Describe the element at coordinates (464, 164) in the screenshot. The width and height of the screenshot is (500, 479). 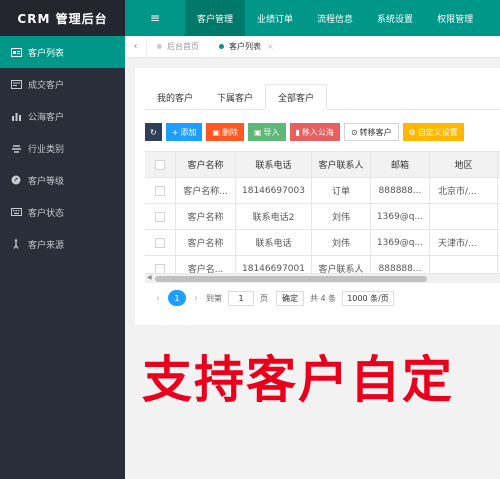
I see `column-header: 地区` at that location.